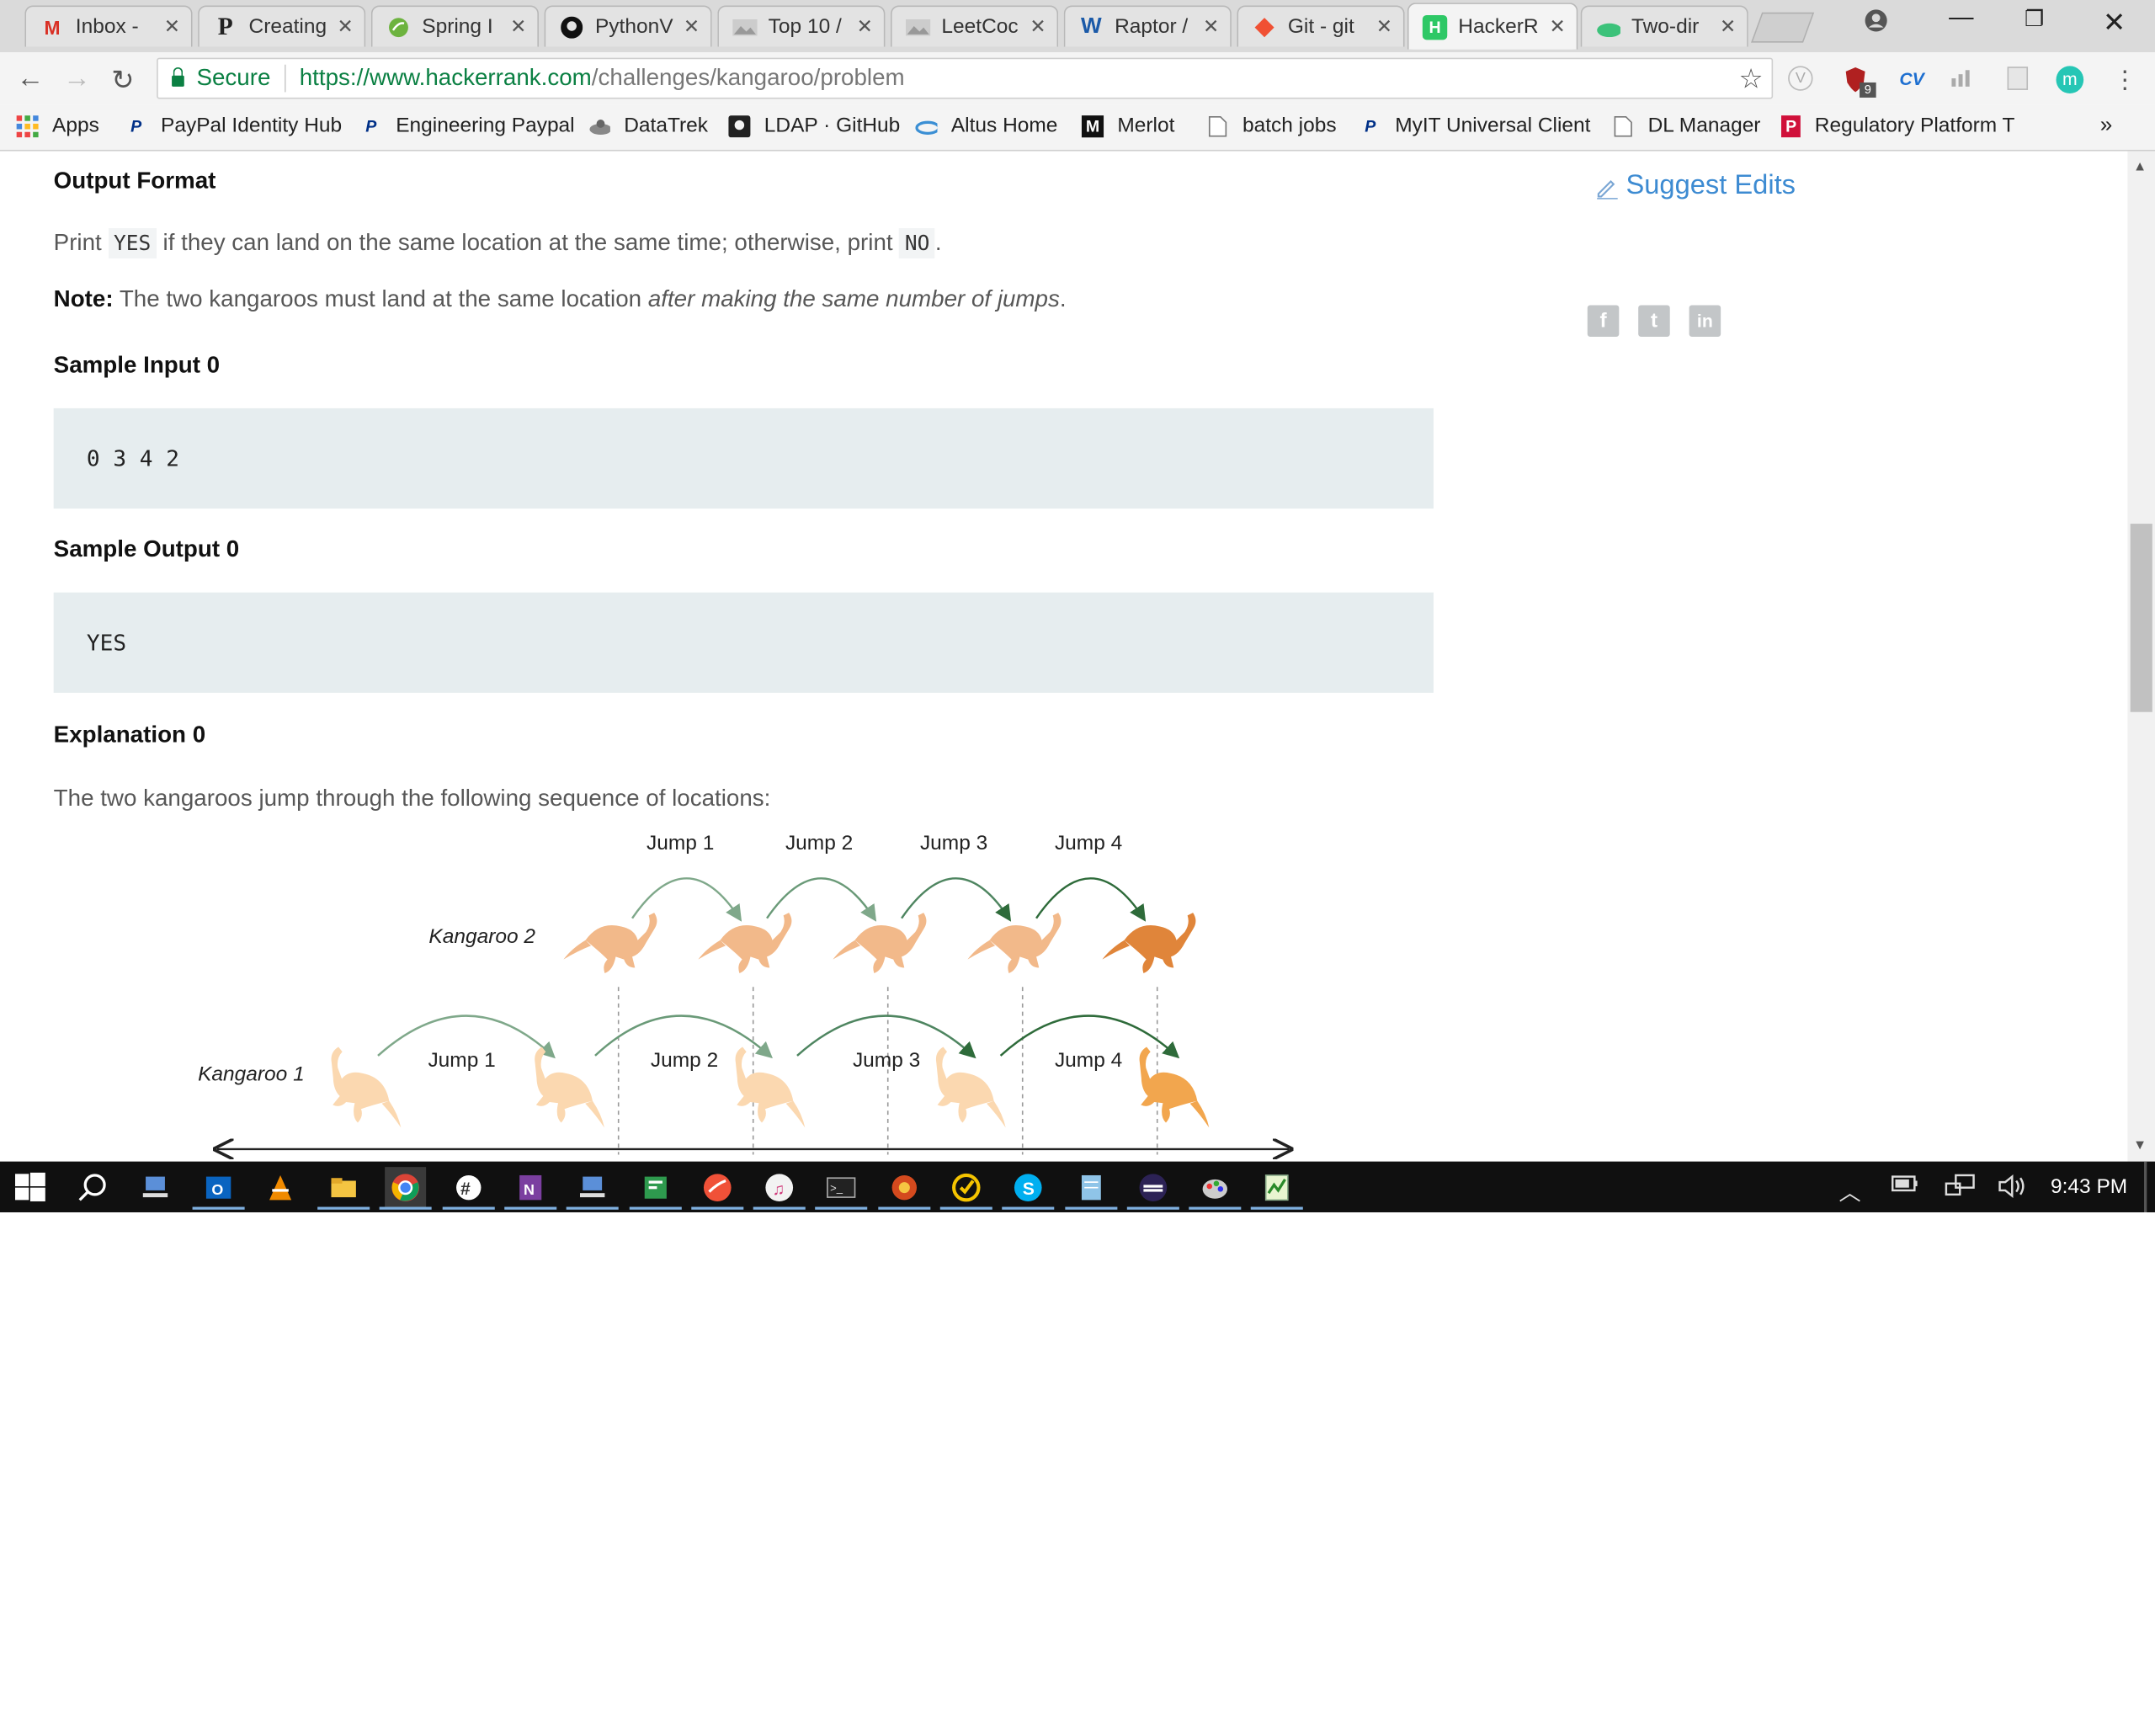 Image resolution: width=2155 pixels, height=1736 pixels. I want to click on bookmark-merlot: M Merlot, so click(1127, 125).